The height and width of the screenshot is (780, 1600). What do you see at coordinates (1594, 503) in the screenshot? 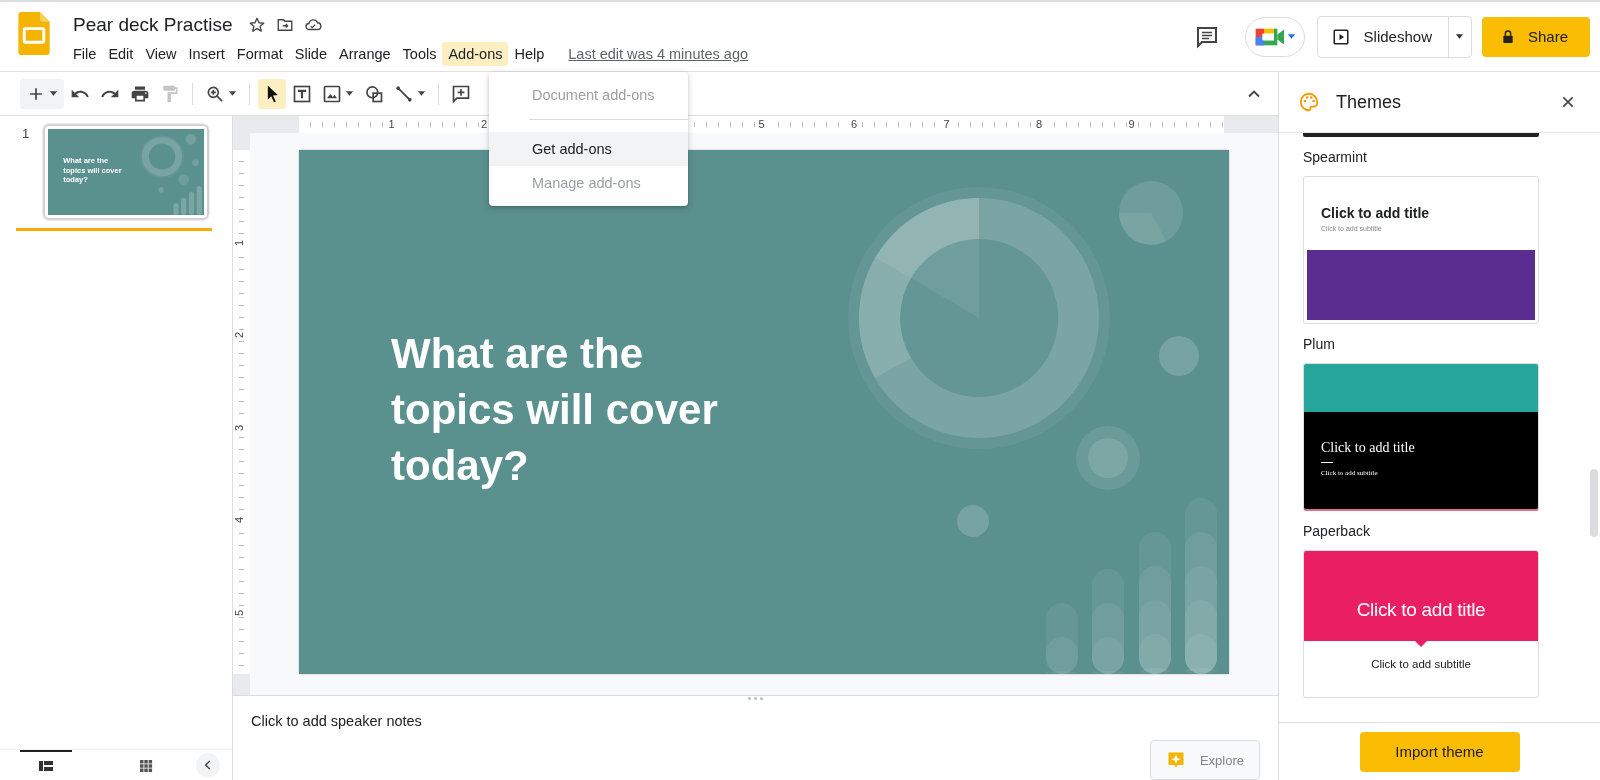
I see `scrollbar` at bounding box center [1594, 503].